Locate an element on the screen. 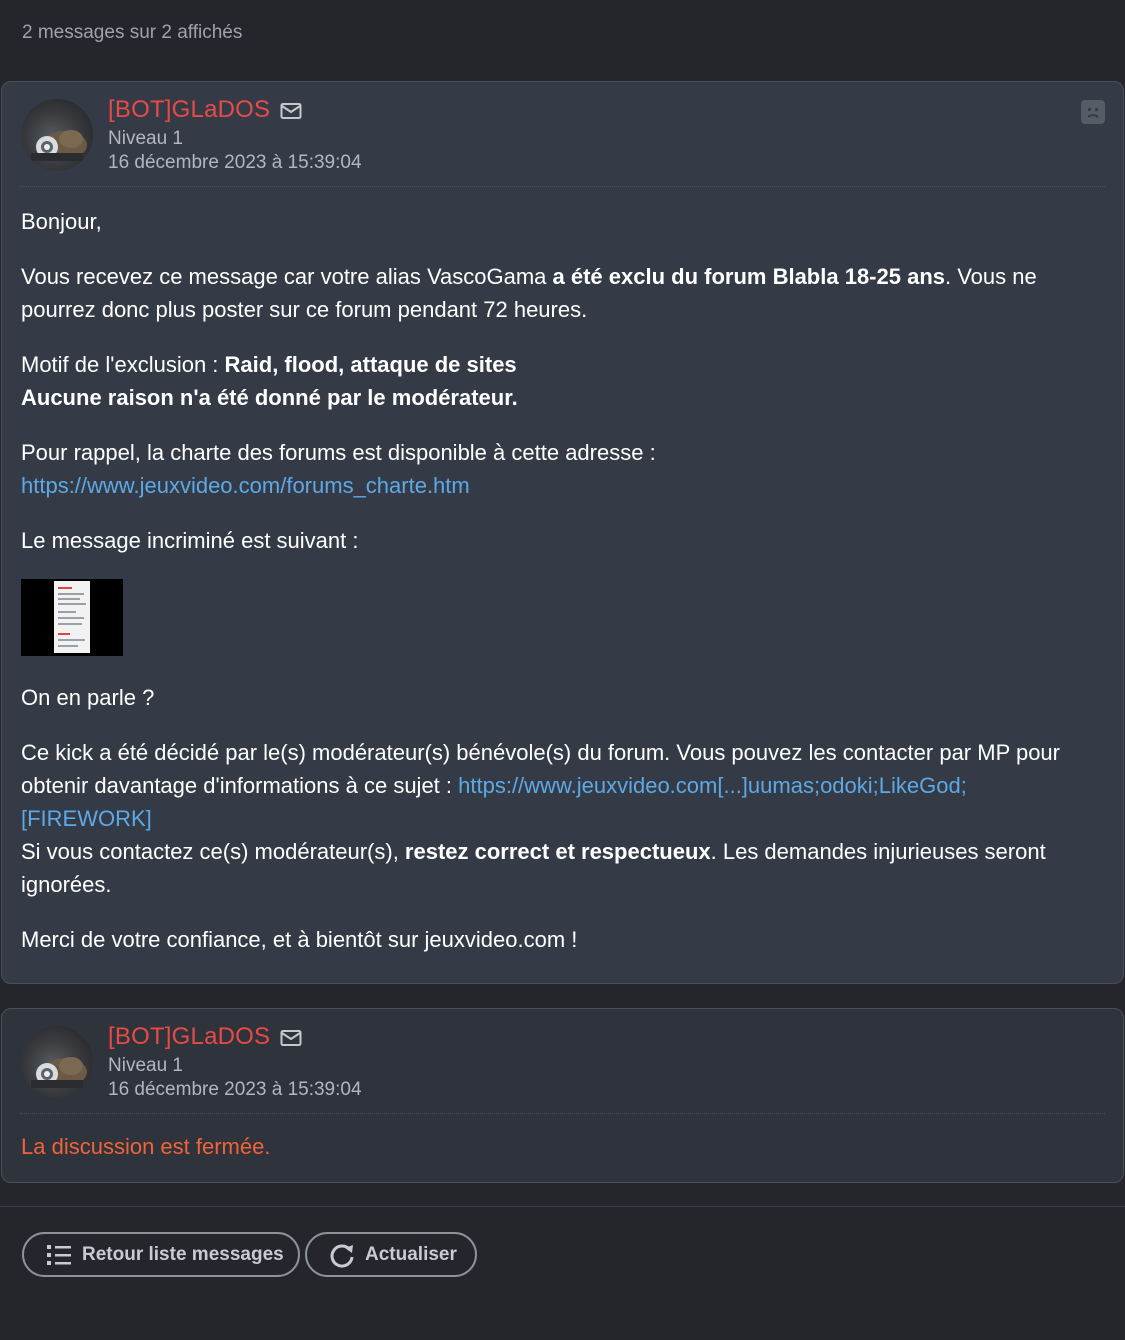 The width and height of the screenshot is (1125, 1340). list-icon is located at coordinates (59, 1254).